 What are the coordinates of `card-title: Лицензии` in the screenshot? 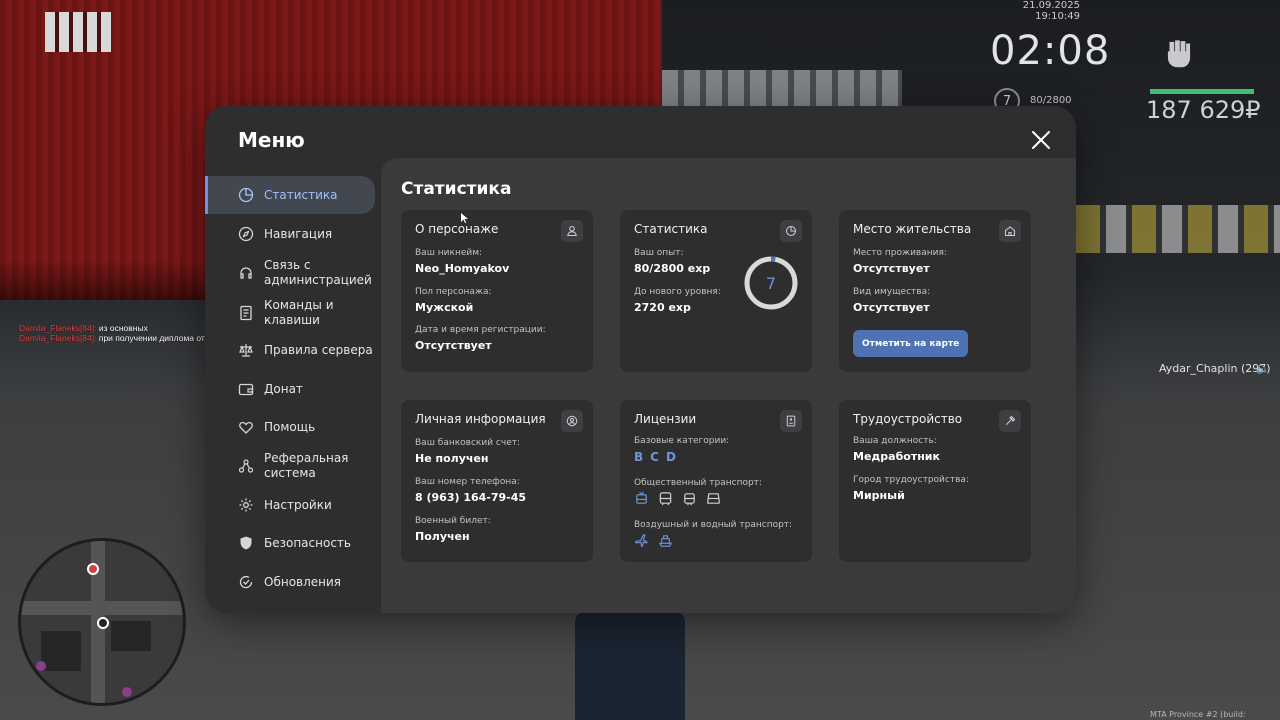 It's located at (665, 419).